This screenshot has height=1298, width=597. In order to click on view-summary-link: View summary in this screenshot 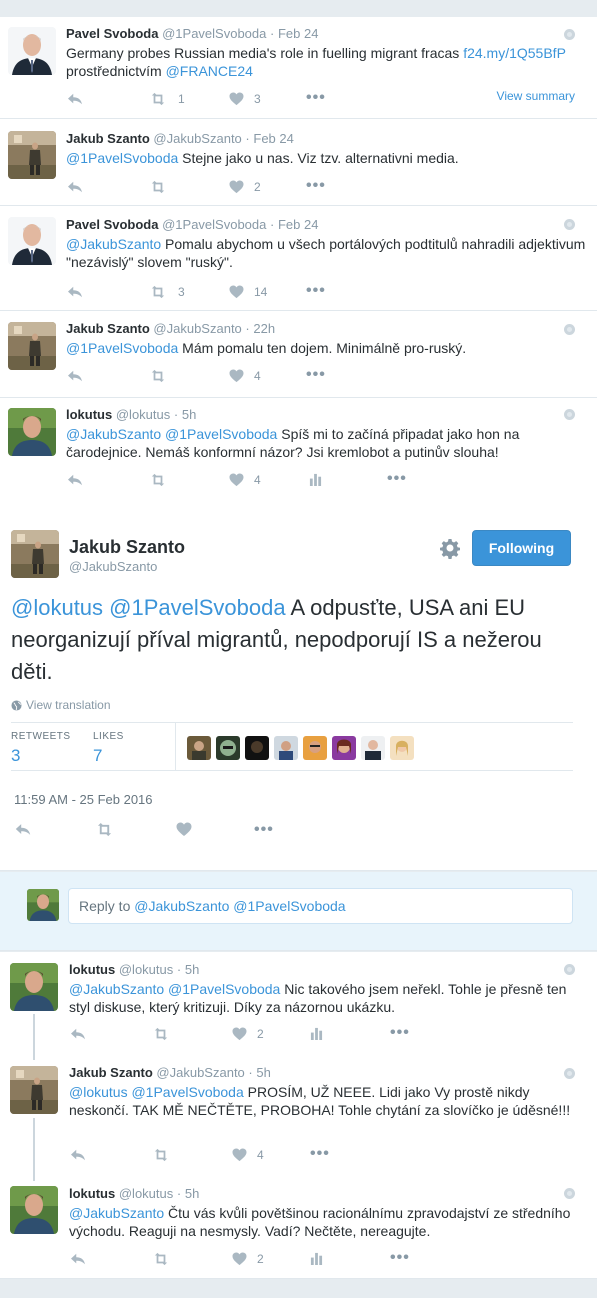, I will do `click(536, 96)`.